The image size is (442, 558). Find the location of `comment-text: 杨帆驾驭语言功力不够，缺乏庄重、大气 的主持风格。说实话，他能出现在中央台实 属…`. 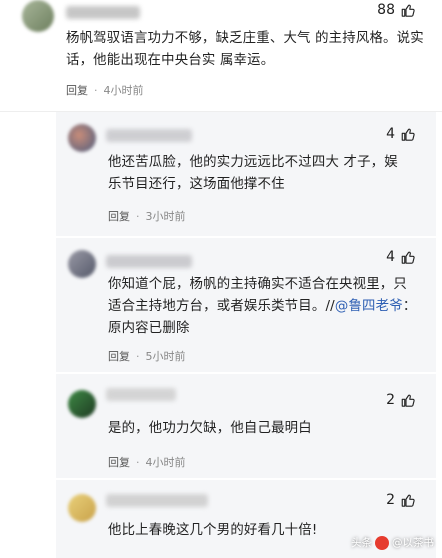

comment-text: 杨帆驾驭语言功力不够，缺乏庄重、大气 的主持风格。说实话，他能出现在中央台实 属… is located at coordinates (245, 49).